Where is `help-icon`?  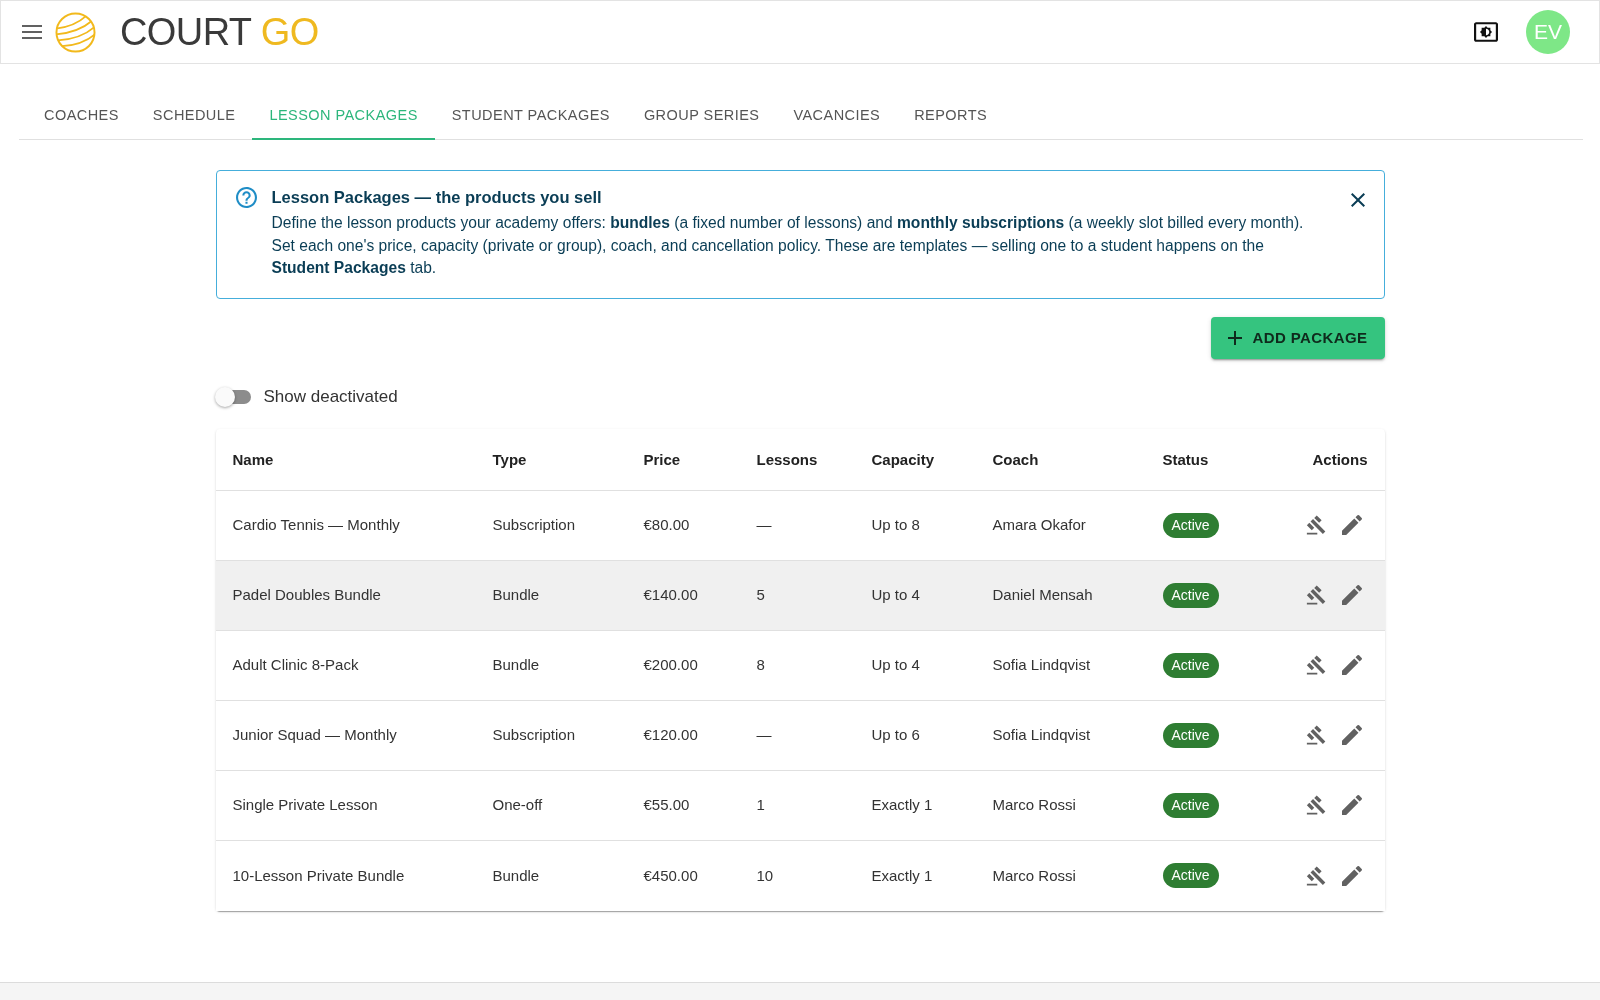
help-icon is located at coordinates (246, 197).